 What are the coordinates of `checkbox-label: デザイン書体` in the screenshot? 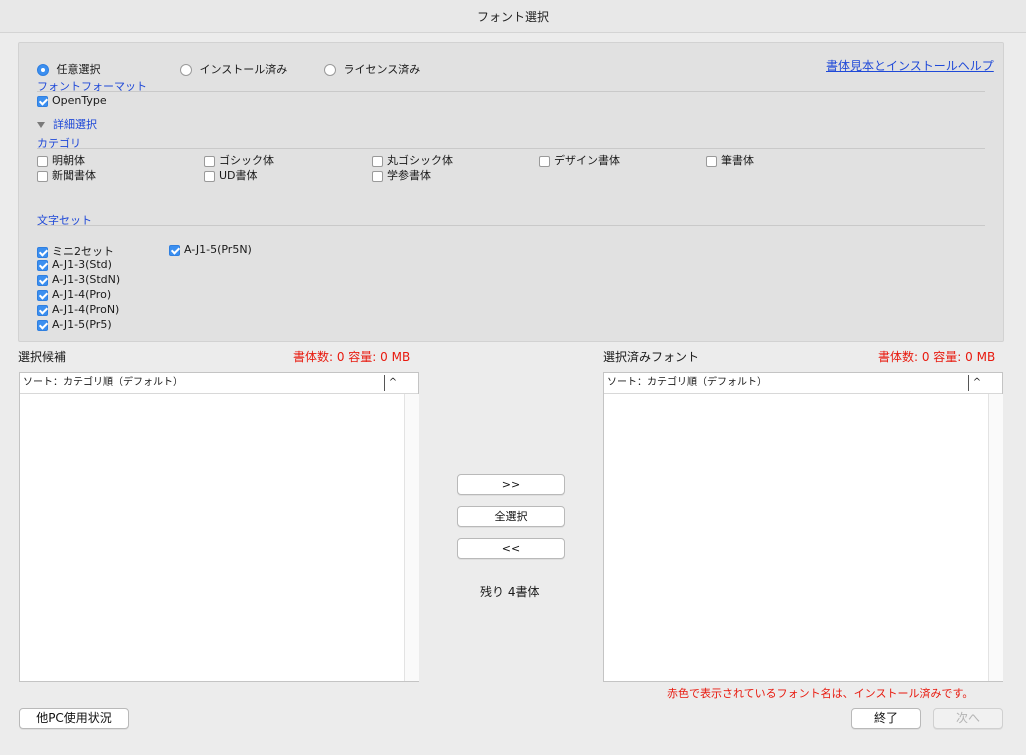 It's located at (587, 160).